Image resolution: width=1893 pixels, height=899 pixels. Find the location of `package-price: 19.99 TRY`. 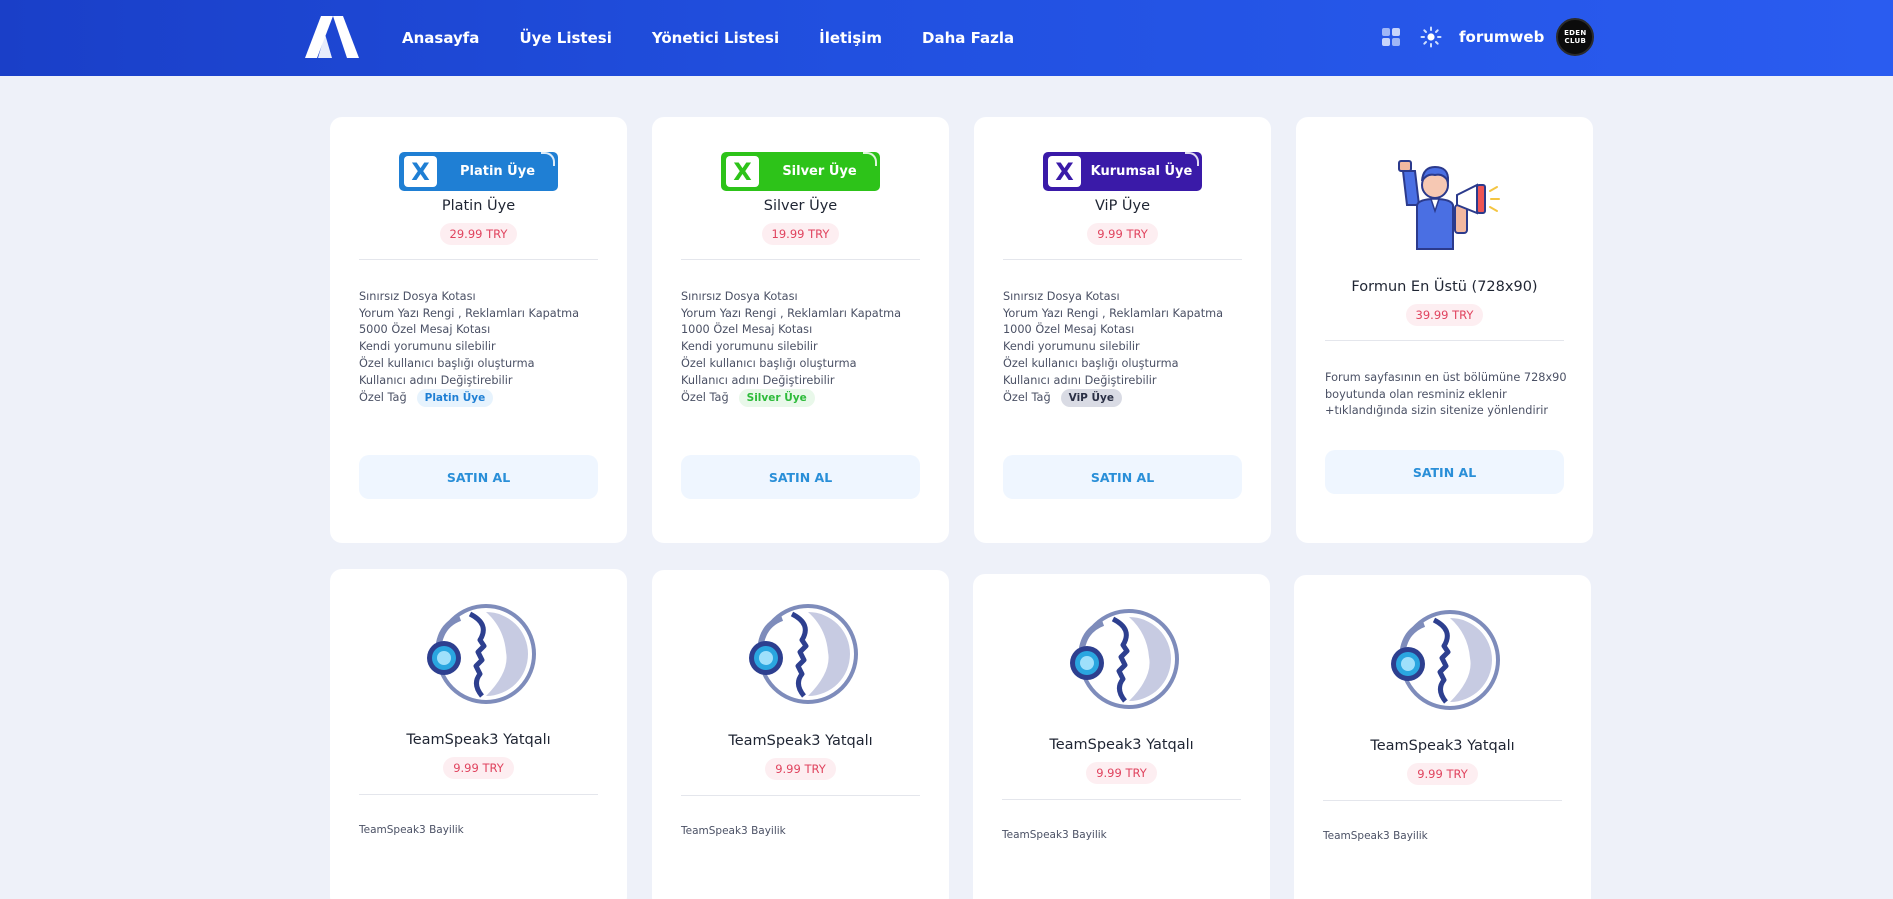

package-price: 19.99 TRY is located at coordinates (800, 234).